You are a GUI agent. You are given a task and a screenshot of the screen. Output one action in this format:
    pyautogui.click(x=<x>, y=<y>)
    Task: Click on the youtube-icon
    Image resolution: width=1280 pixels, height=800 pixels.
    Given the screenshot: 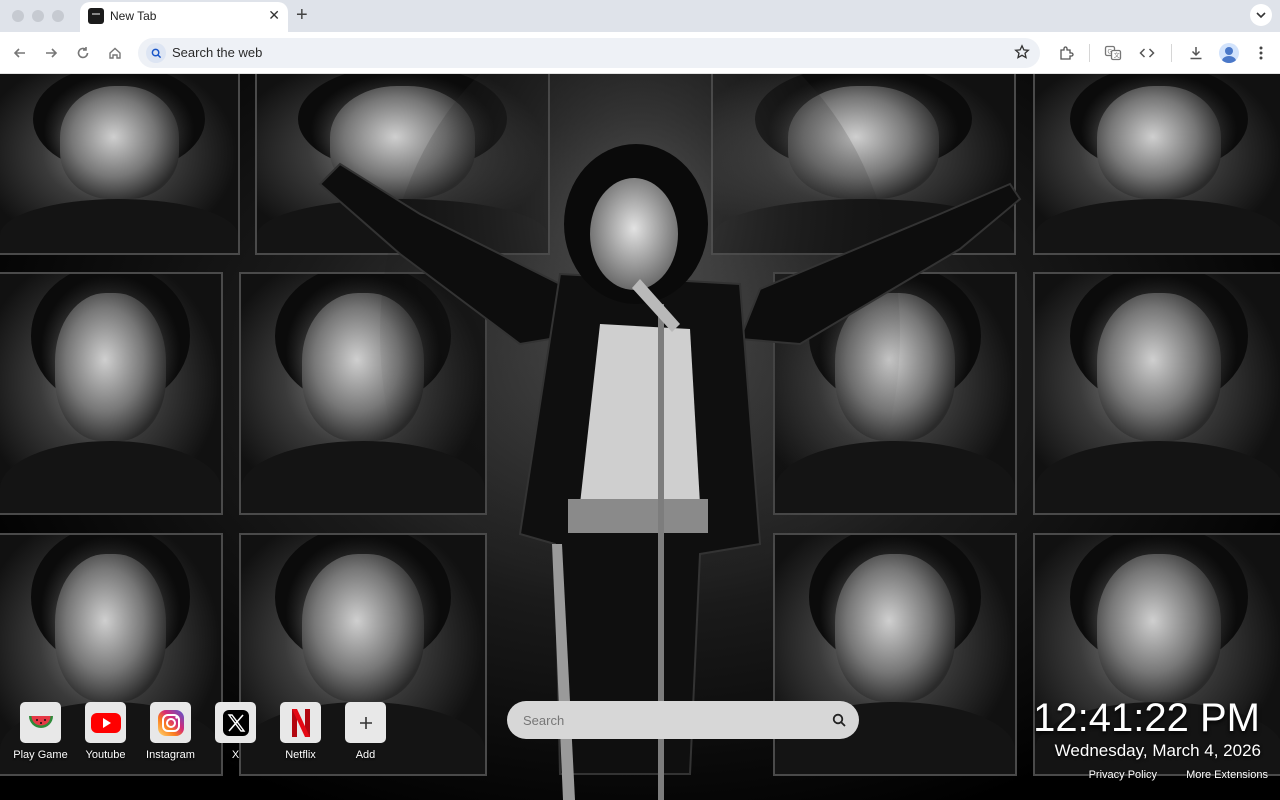 What is the action you would take?
    pyautogui.click(x=105, y=722)
    